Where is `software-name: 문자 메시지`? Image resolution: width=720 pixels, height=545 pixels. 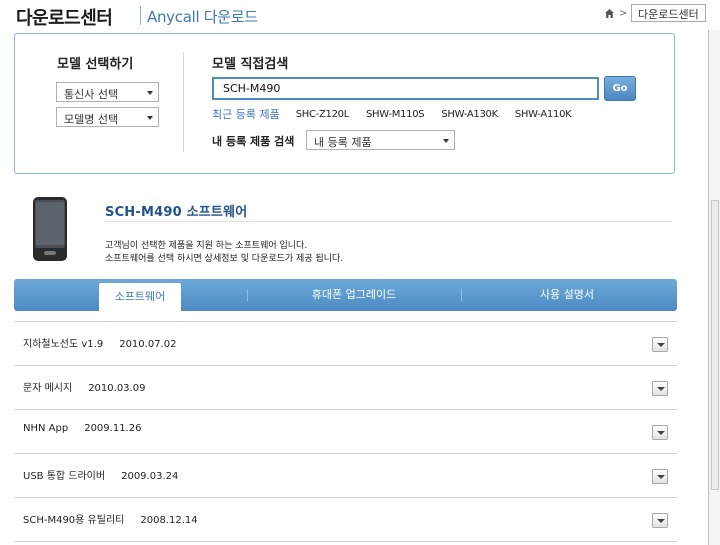 software-name: 문자 메시지 is located at coordinates (47, 388).